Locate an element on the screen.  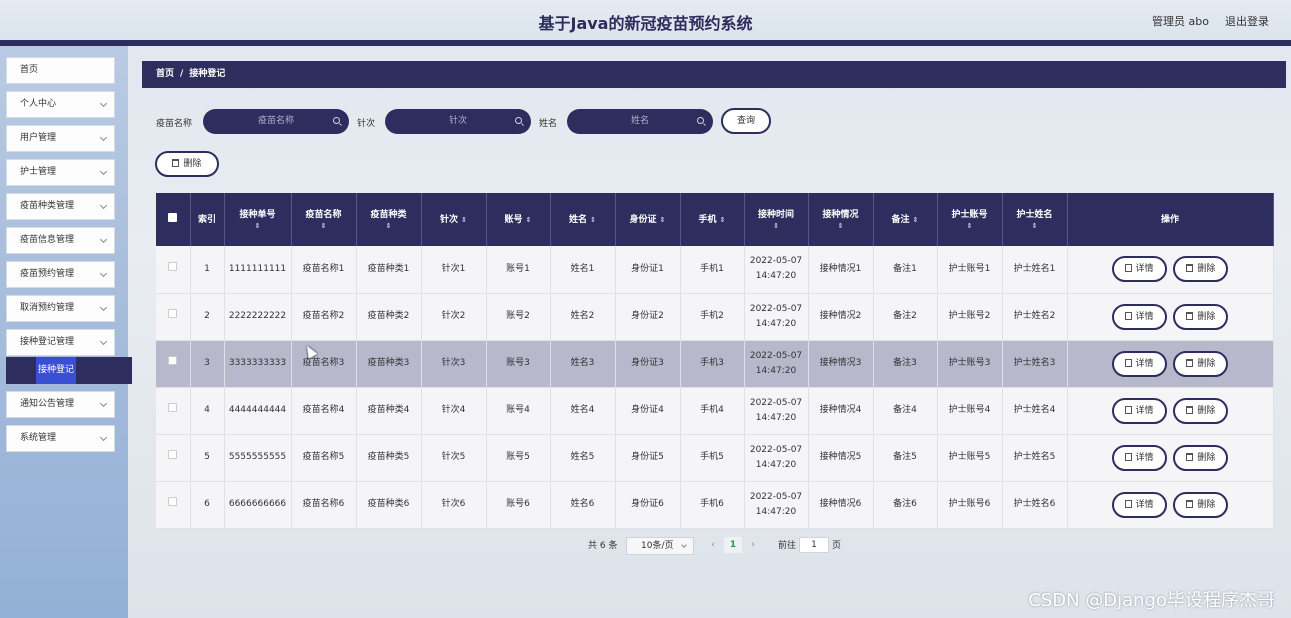
col-vaccine-name: 疫苗名称 ⇕ is located at coordinates (324, 219).